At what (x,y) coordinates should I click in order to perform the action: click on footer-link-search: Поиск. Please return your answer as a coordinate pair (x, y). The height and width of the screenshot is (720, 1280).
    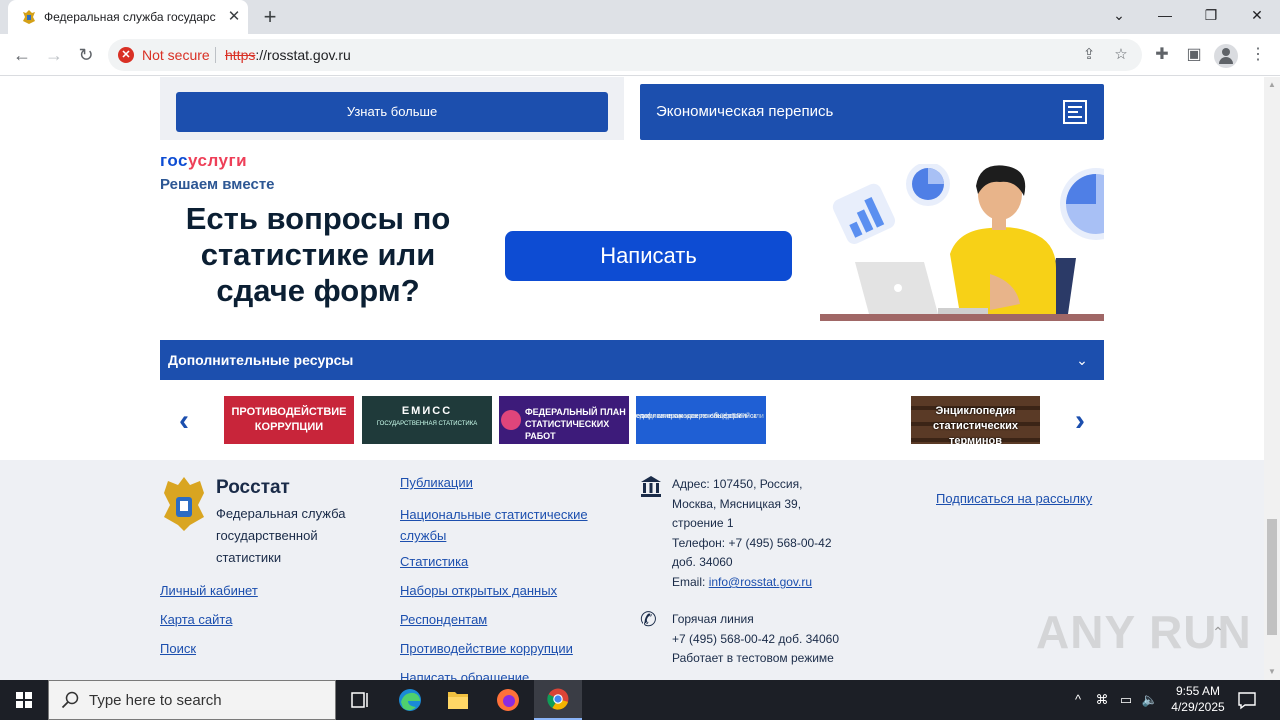
    Looking at the image, I should click on (178, 648).